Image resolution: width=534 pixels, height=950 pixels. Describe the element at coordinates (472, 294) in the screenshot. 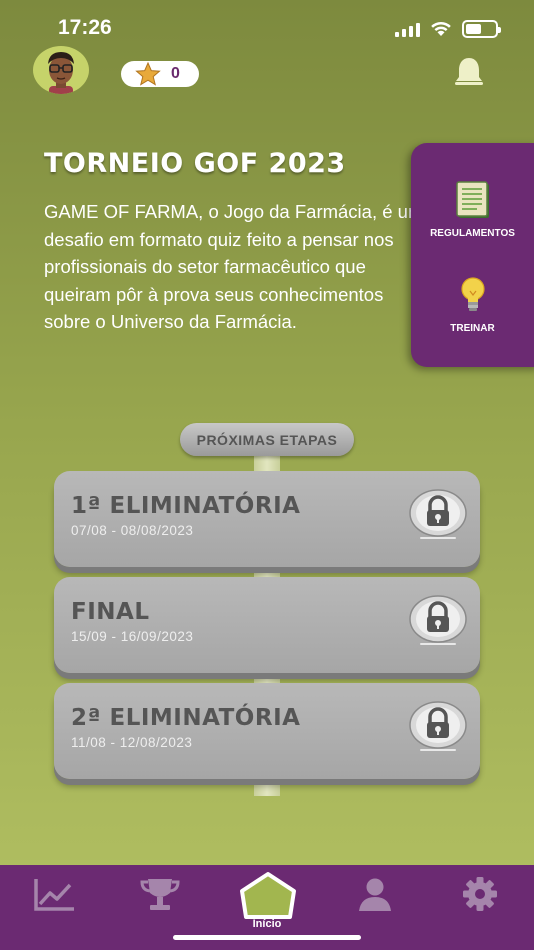

I see `lightbulb-icon` at that location.